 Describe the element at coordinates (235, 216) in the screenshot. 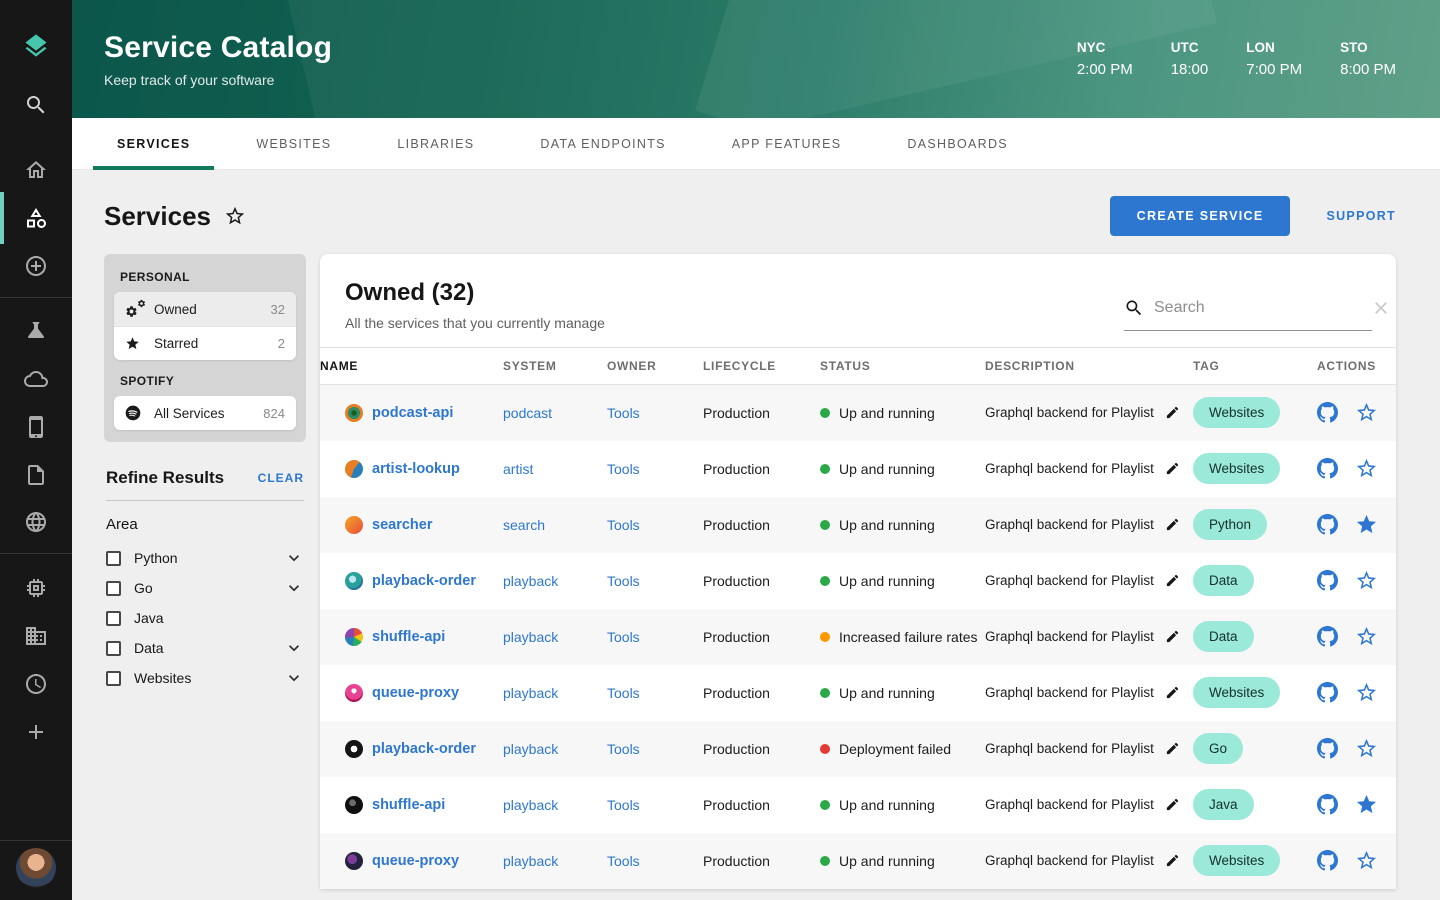

I see `favorite-page-star-icon` at that location.